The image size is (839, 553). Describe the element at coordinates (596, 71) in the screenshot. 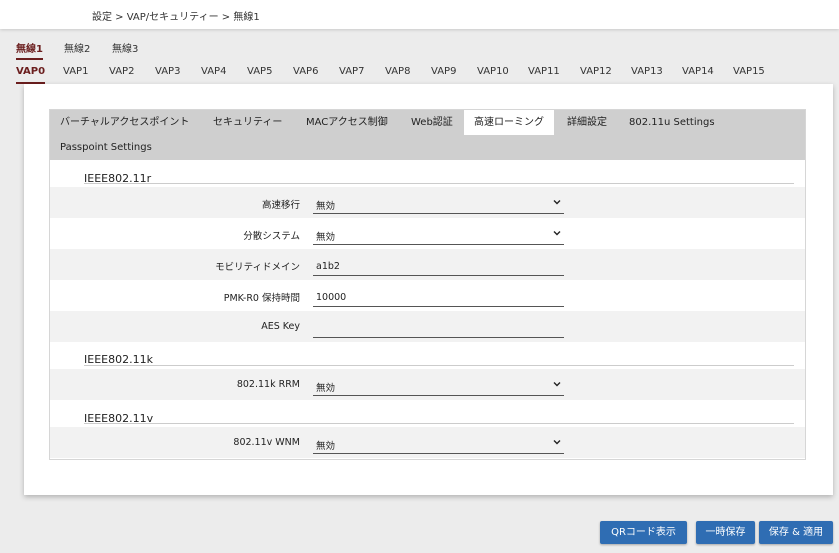

I see `tab-vap12: VAP12` at that location.